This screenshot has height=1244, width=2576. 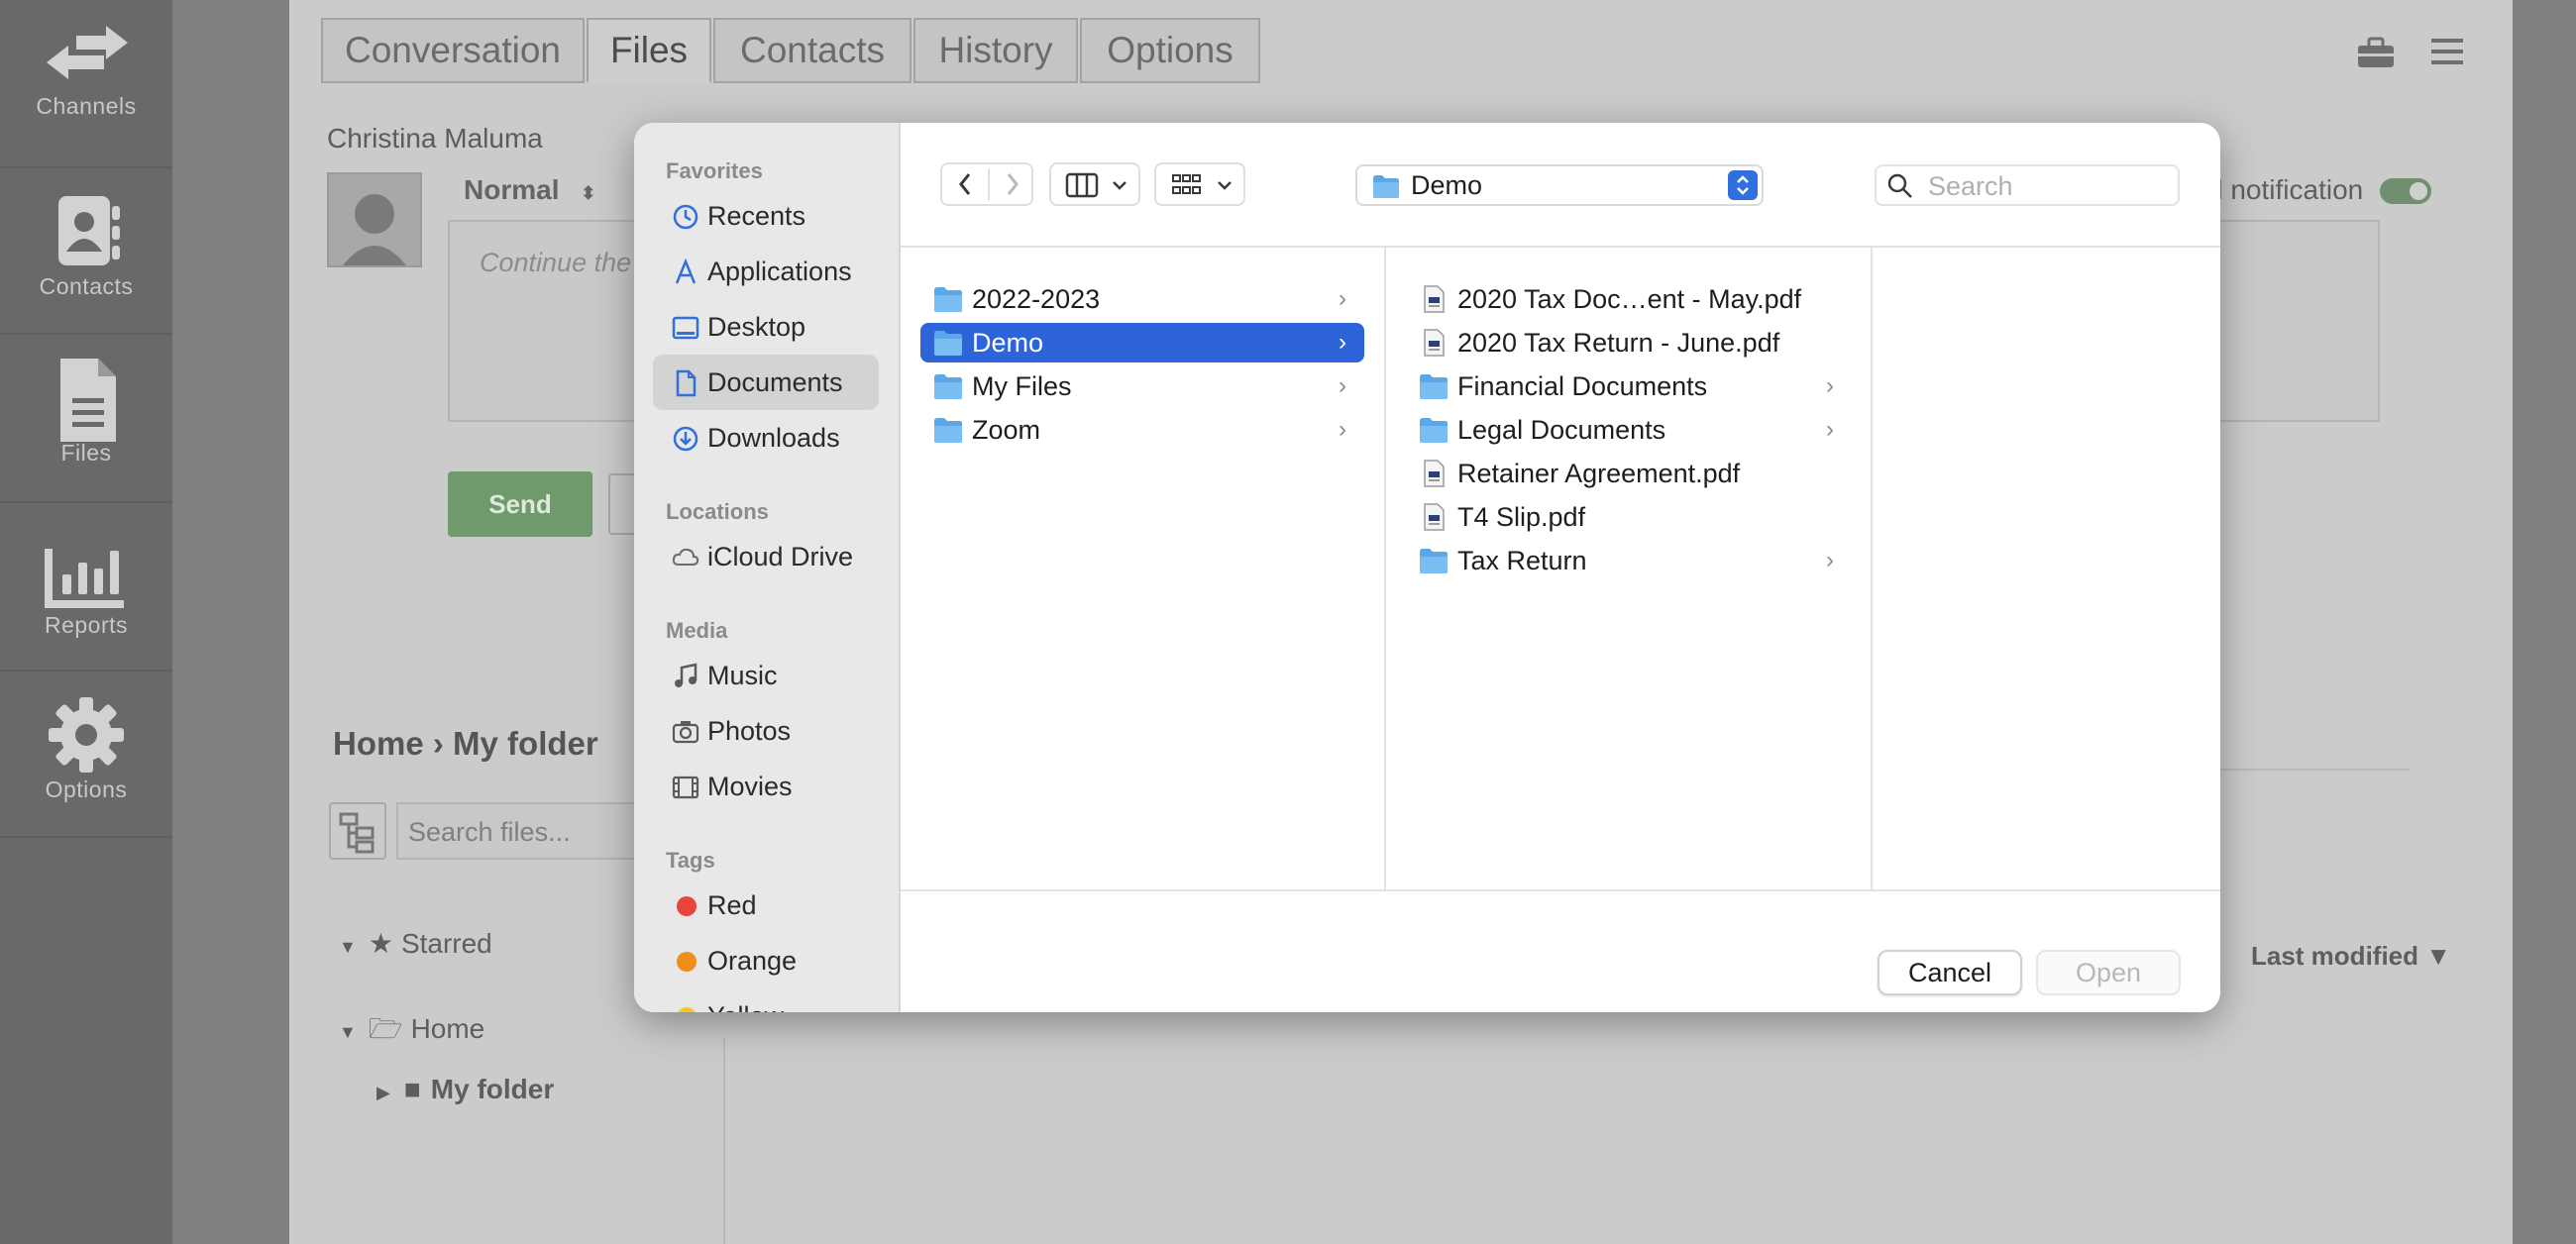 I want to click on rail-item-channels: Channels, so click(x=86, y=84).